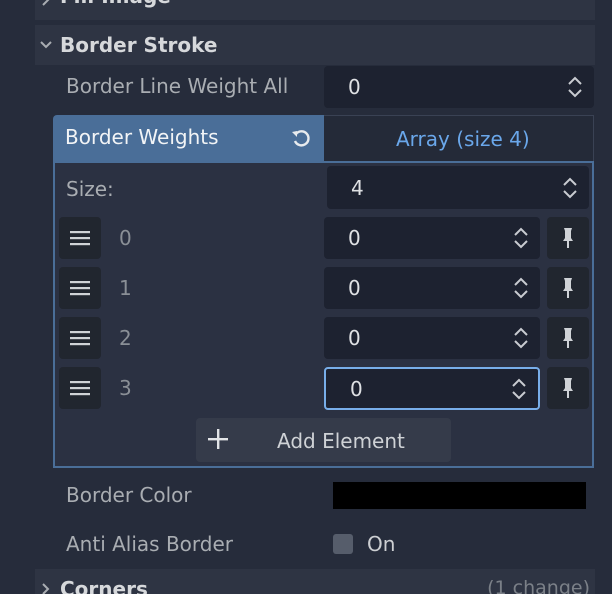 This screenshot has width=612, height=594. Describe the element at coordinates (459, 495) in the screenshot. I see `border-color-picker` at that location.